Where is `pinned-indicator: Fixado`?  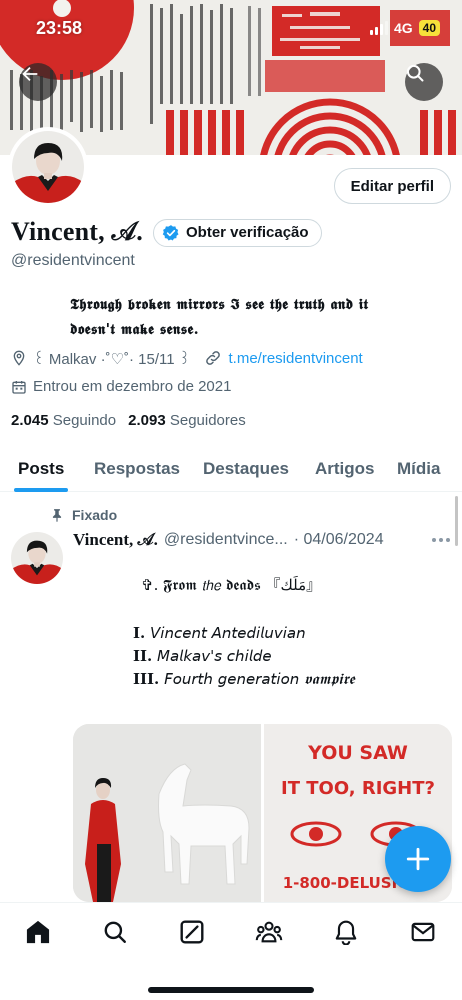 pinned-indicator: Fixado is located at coordinates (83, 515).